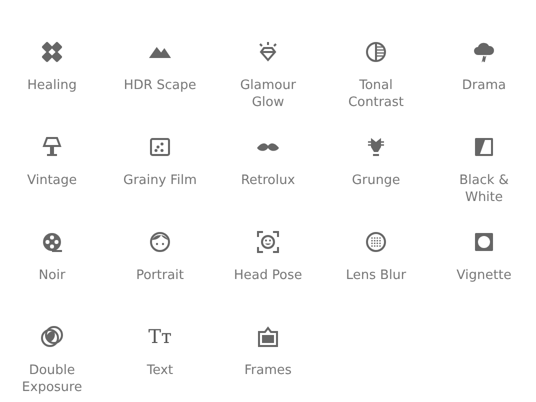 The height and width of the screenshot is (402, 536). Describe the element at coordinates (160, 337) in the screenshot. I see `text-size-icon: Tᴛ` at that location.